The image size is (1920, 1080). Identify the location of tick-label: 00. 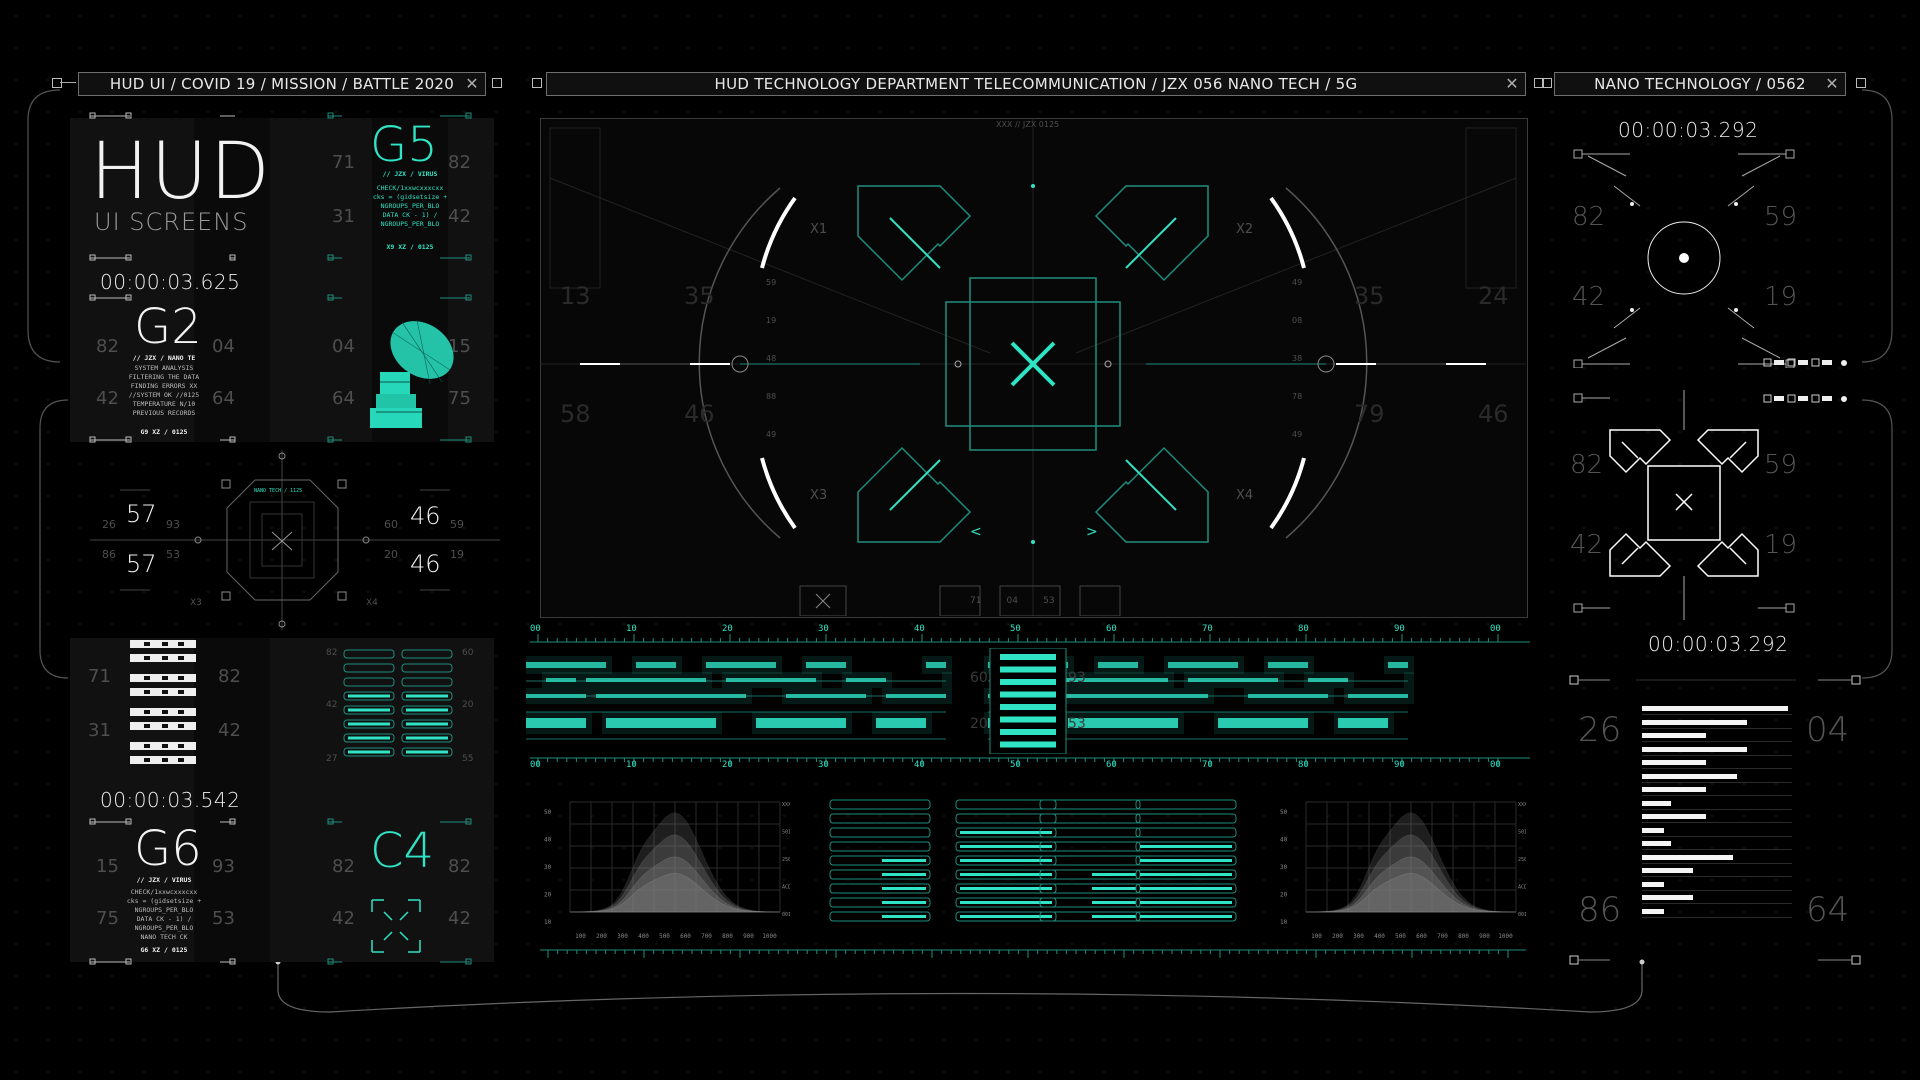
(535, 629).